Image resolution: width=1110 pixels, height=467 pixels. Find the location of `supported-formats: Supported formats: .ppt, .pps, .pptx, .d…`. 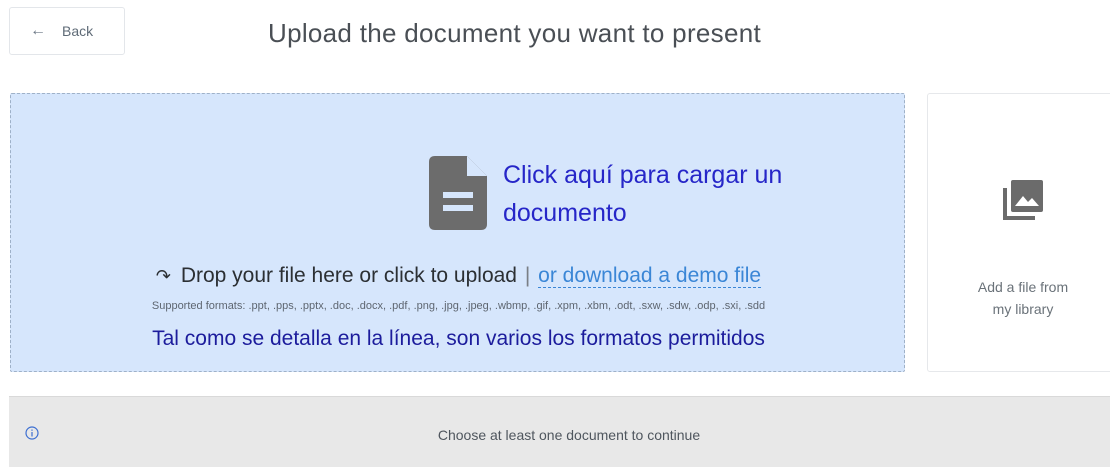

supported-formats: Supported formats: .ppt, .pps, .pptx, .d… is located at coordinates (458, 306).